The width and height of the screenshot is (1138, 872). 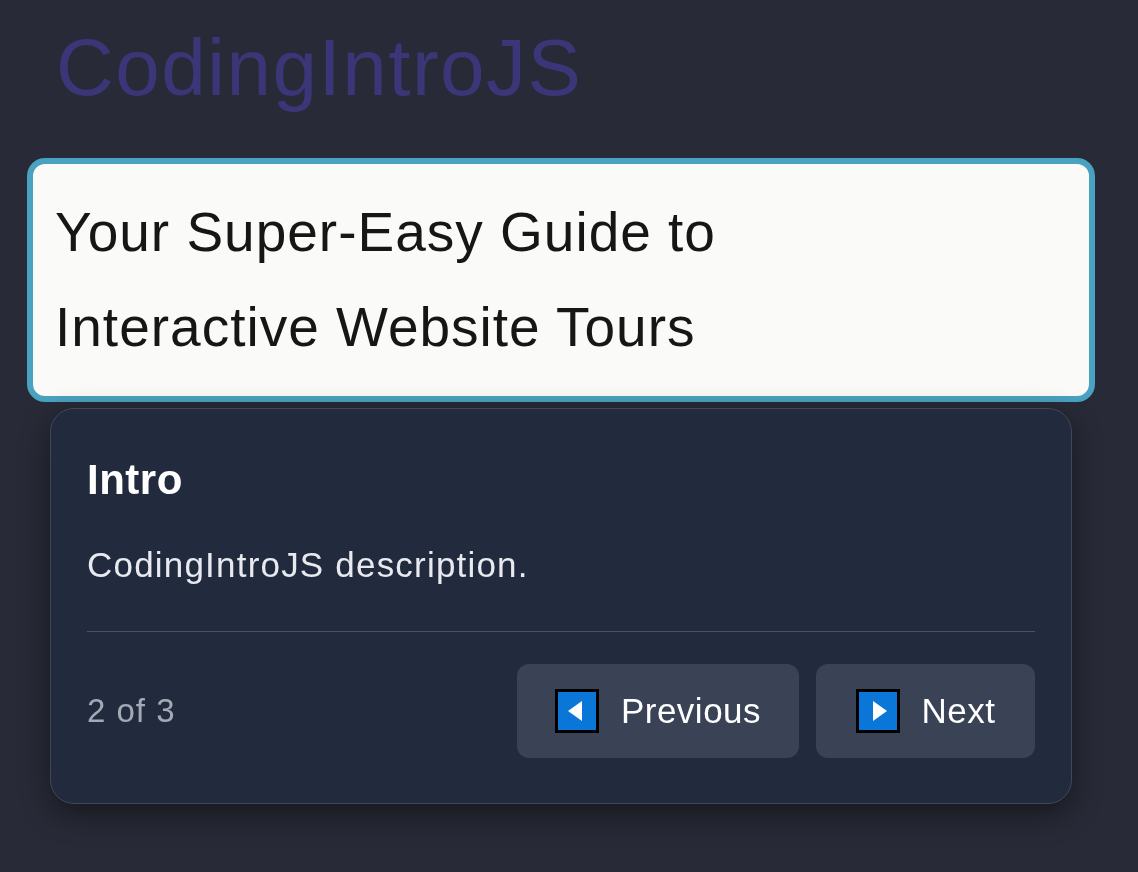 I want to click on popover-description: CodingIntroJS description., so click(x=308, y=565).